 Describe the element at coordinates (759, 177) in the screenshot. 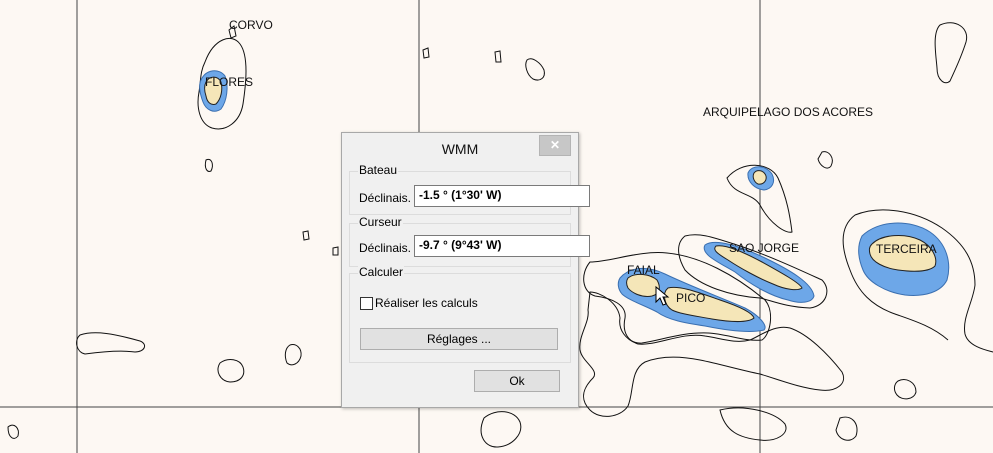

I see `island-corvo` at that location.